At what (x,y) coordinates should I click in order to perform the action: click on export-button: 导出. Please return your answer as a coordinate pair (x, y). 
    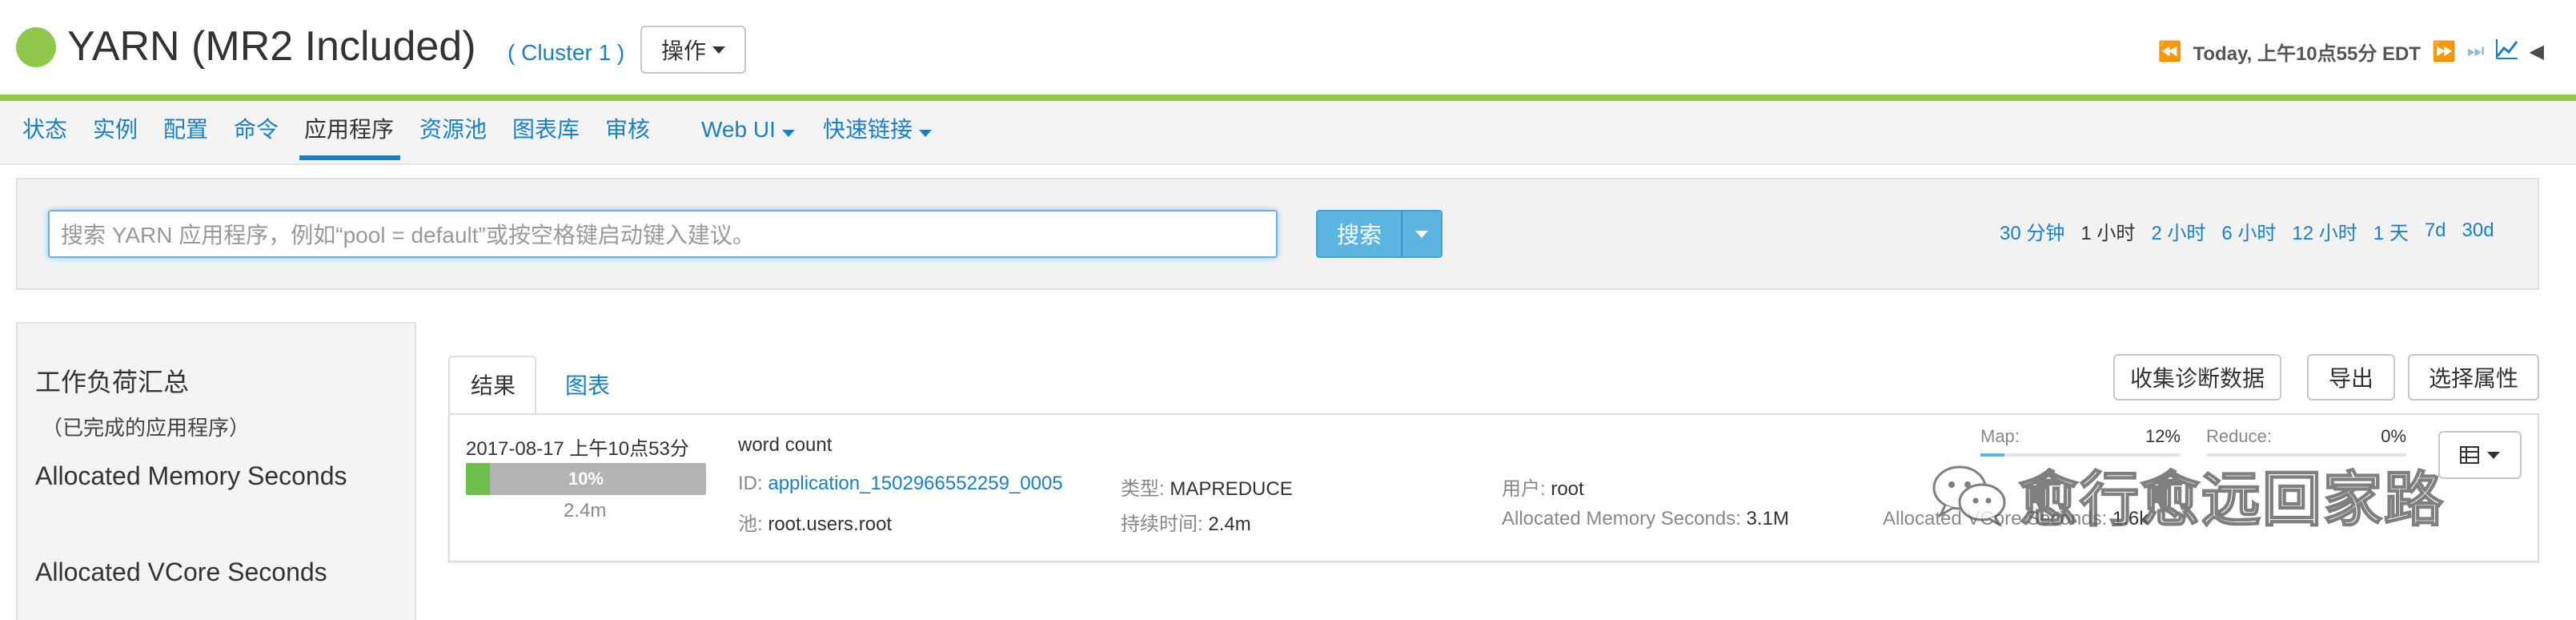
    Looking at the image, I should click on (2351, 377).